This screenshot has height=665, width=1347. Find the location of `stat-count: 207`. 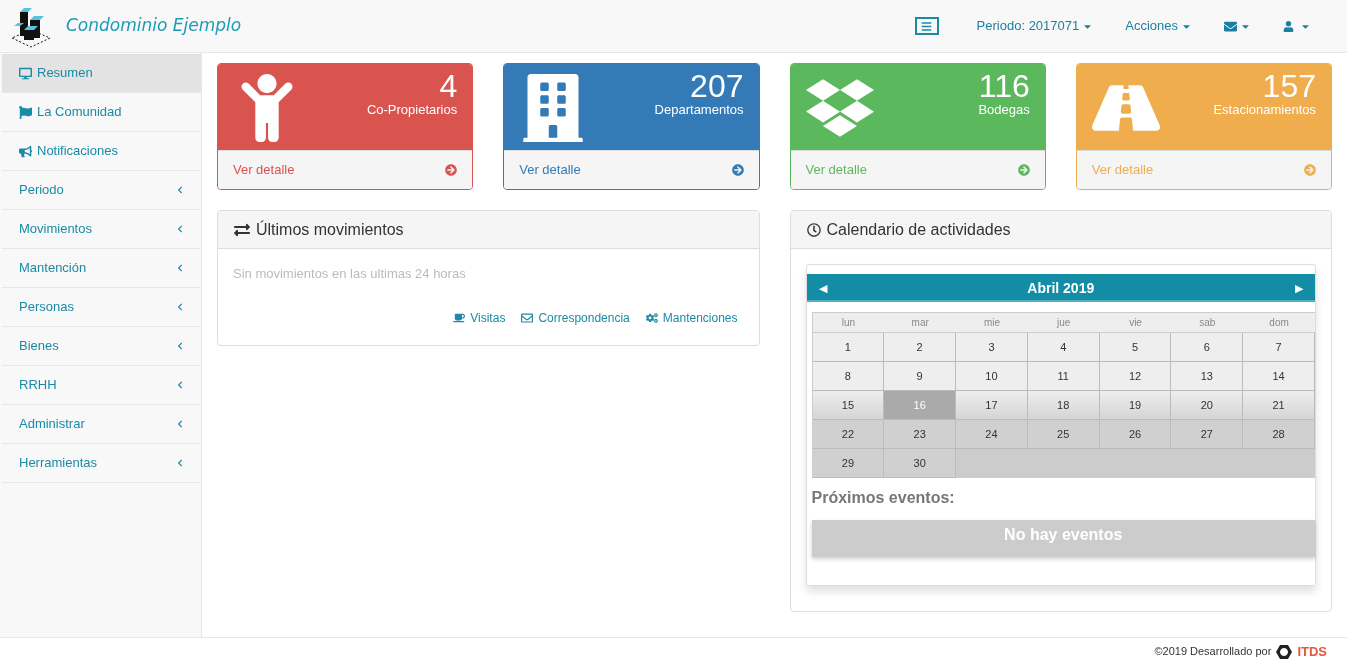

stat-count: 207 is located at coordinates (717, 86).